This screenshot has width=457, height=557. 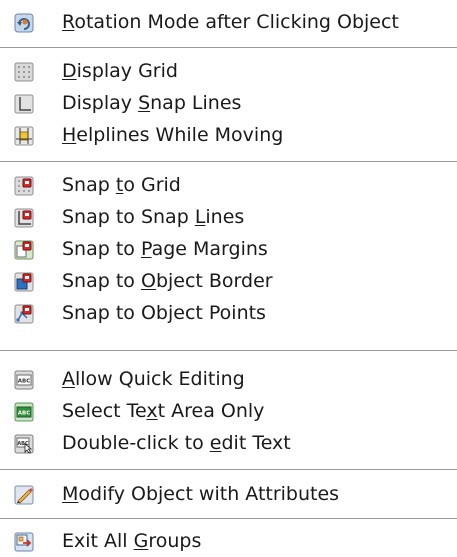 What do you see at coordinates (24, 542) in the screenshot?
I see `exit-all-groups-icon` at bounding box center [24, 542].